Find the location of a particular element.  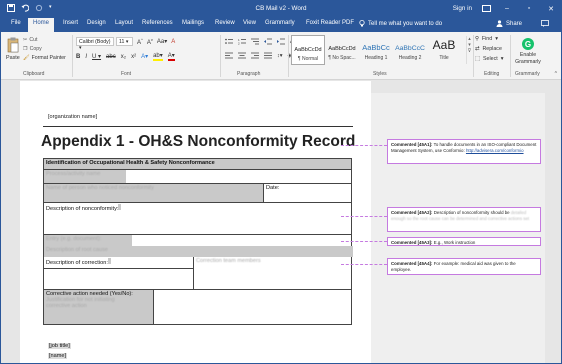

align-left-icon is located at coordinates (229, 55).